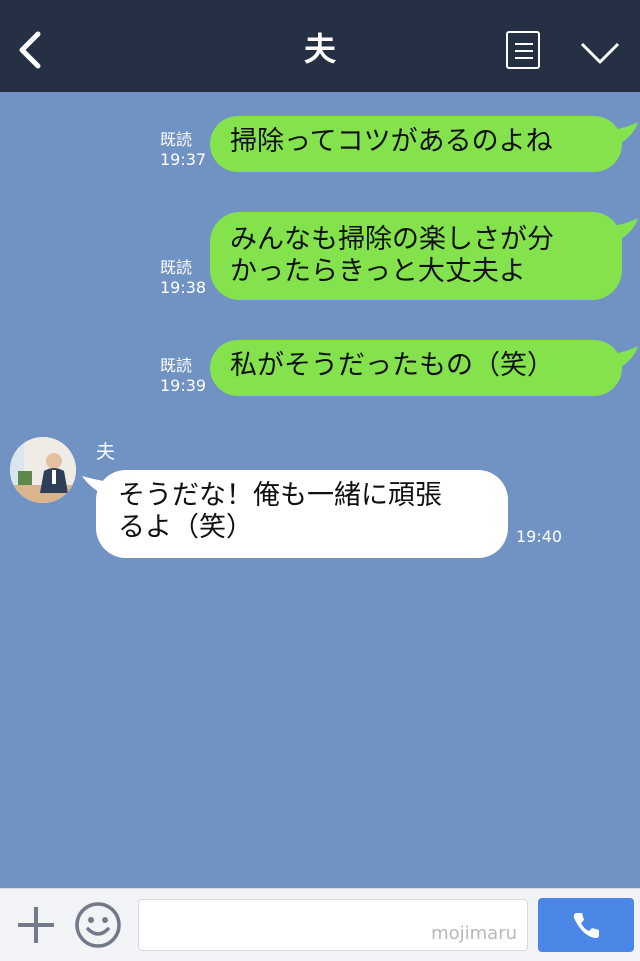 This screenshot has width=640, height=961. I want to click on message-meta: 既読 19:37, so click(183, 150).